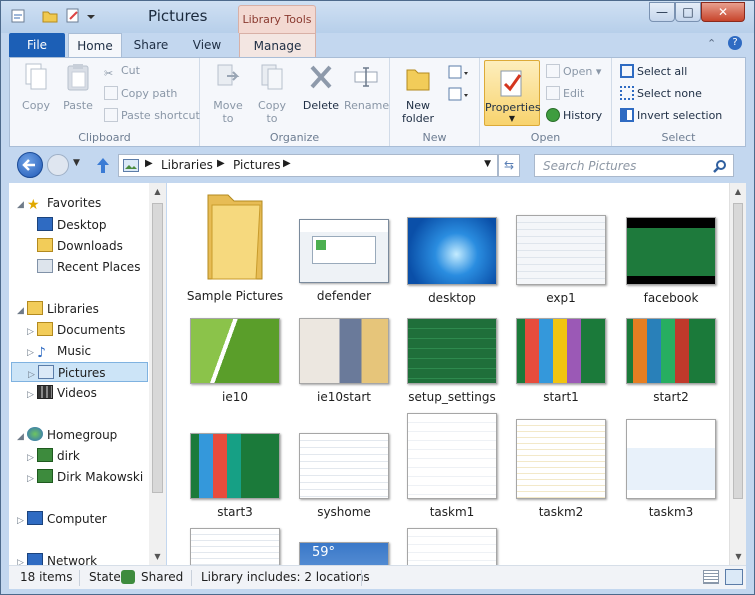 This screenshot has height=595, width=755. Describe the element at coordinates (344, 552) in the screenshot. I see `file-item-partial: 59°` at that location.